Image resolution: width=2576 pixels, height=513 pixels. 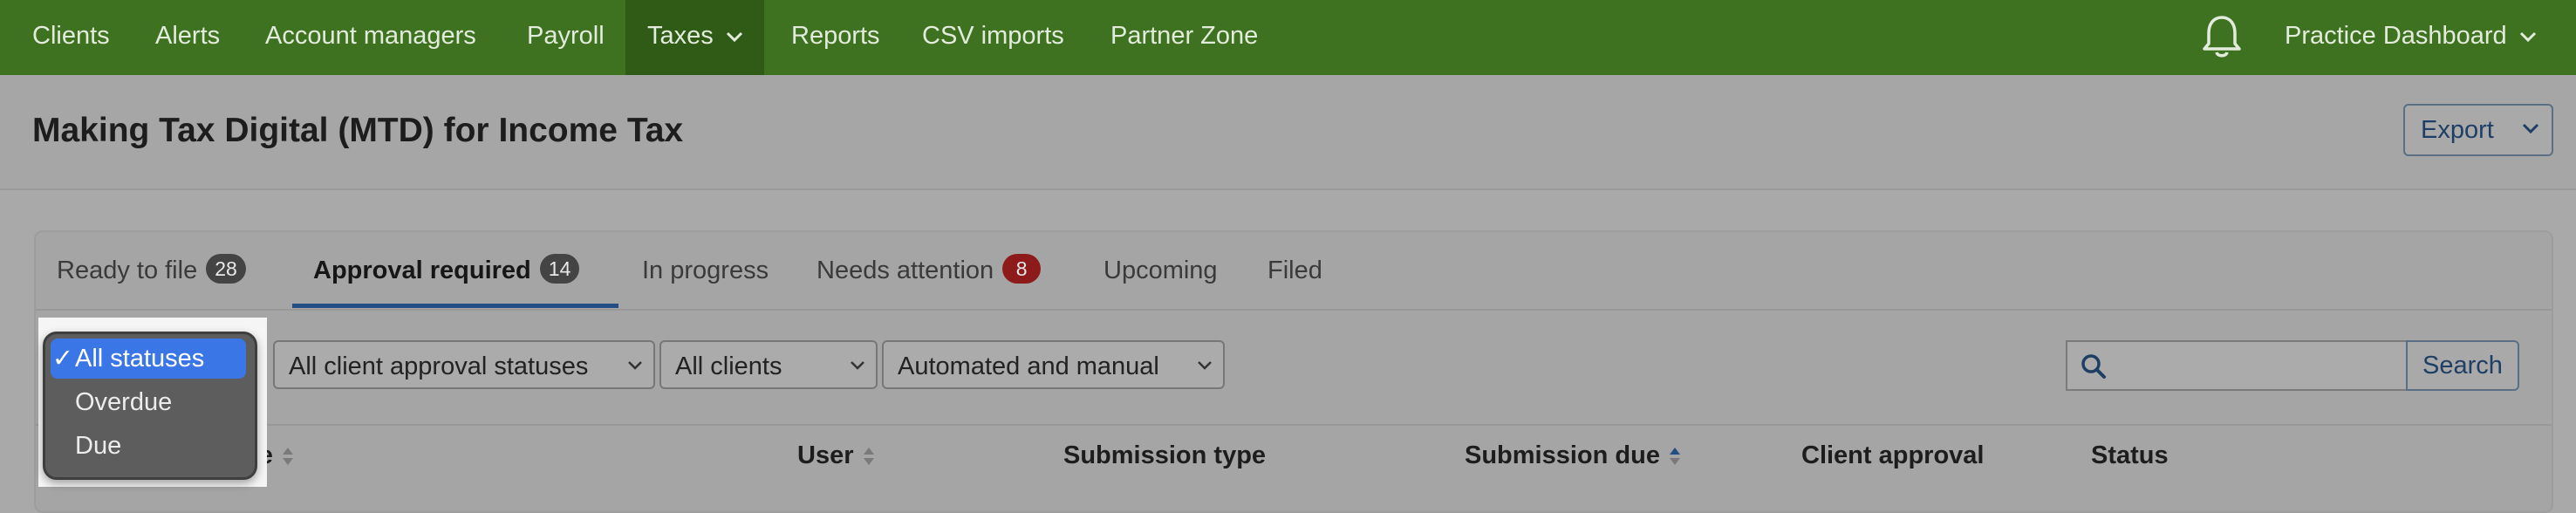 I want to click on search-icon, so click(x=2093, y=366).